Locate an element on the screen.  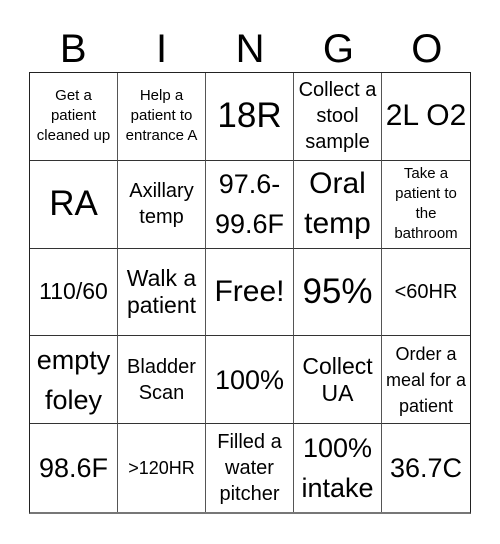
bingo-cell: RA is located at coordinates (74, 204).